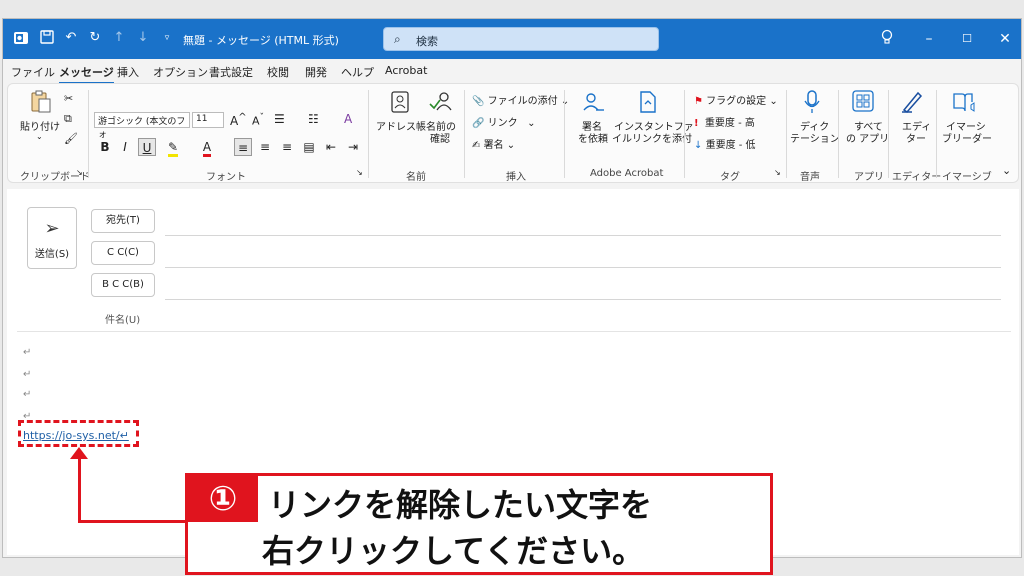 Image resolution: width=1024 pixels, height=576 pixels. Describe the element at coordinates (226, 177) in the screenshot. I see `font-group-label: フォント` at that location.